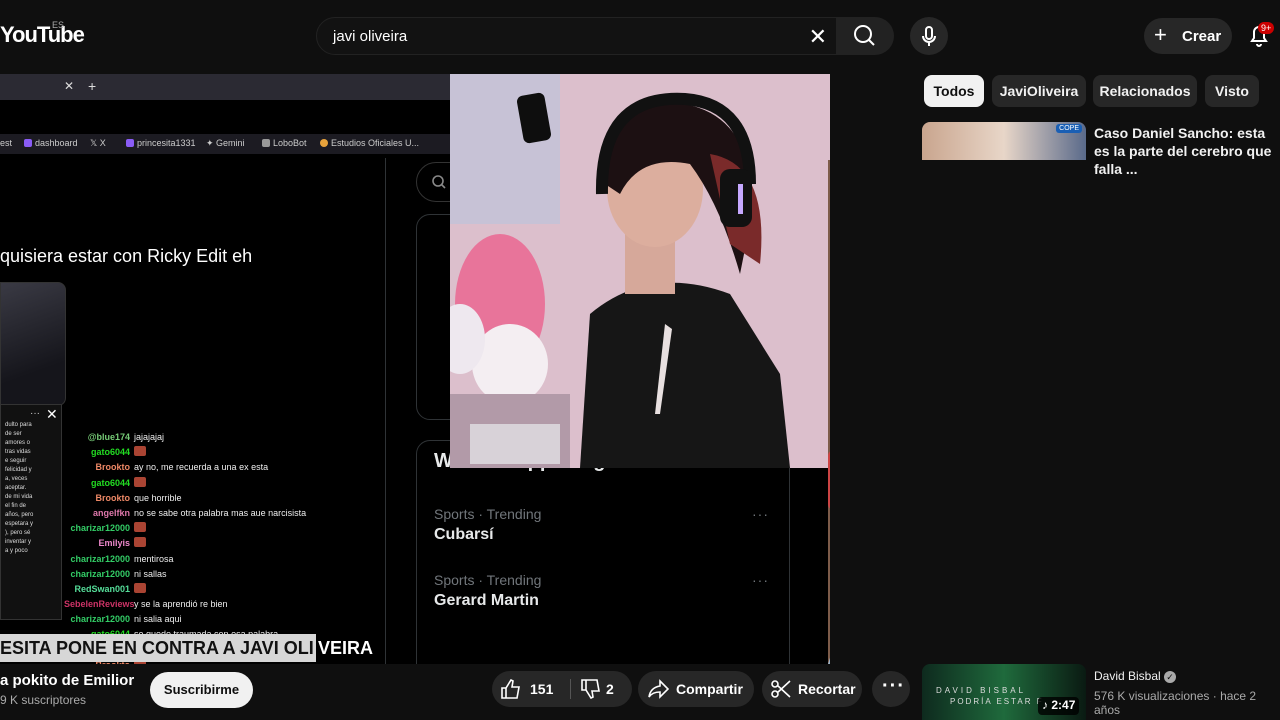  What do you see at coordinates (827, 689) in the screenshot?
I see `clip-label: Recortar` at bounding box center [827, 689].